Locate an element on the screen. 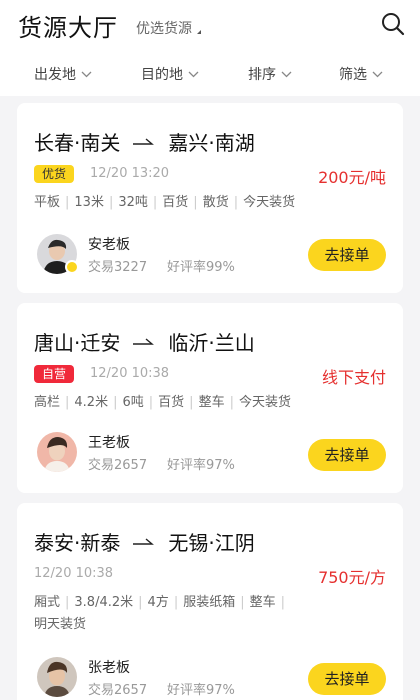 This screenshot has width=420, height=700. header: 货源大厅 优选货源 is located at coordinates (210, 25).